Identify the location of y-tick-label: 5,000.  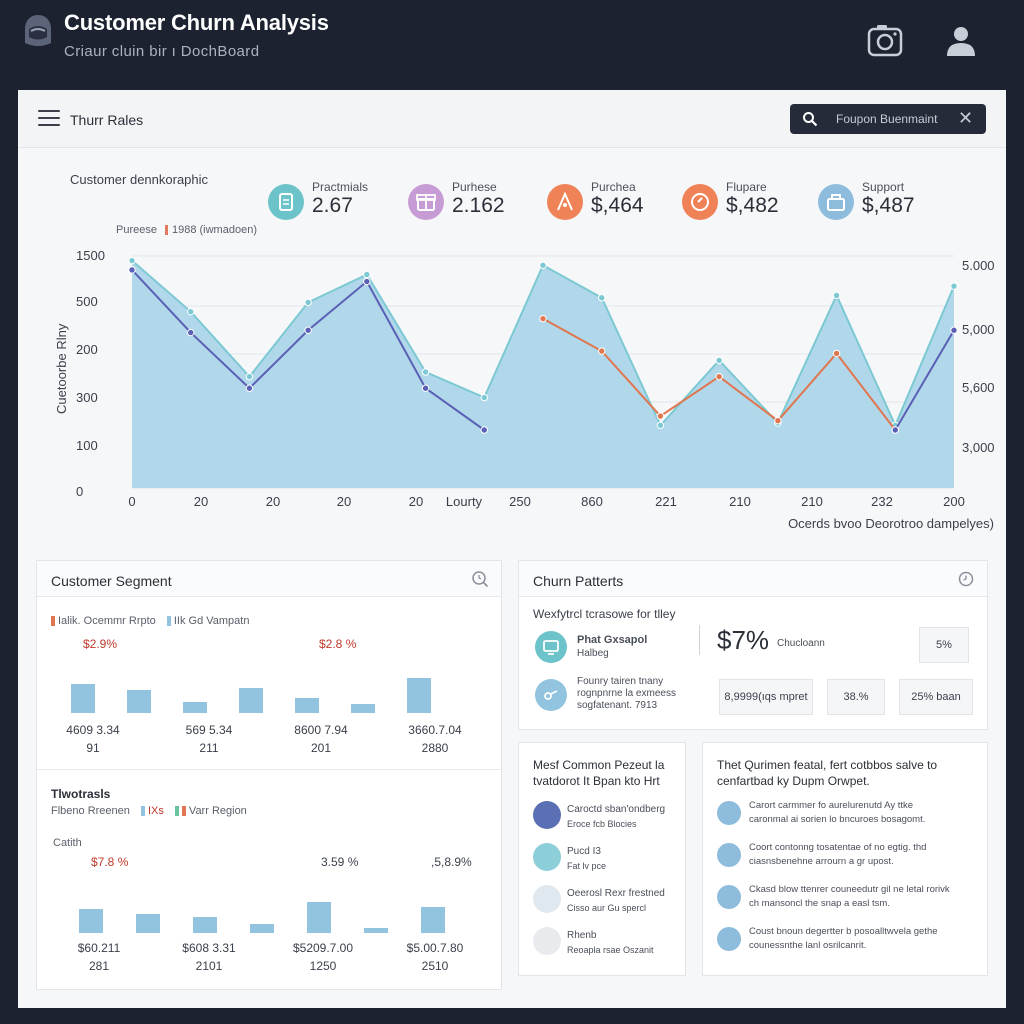
(978, 329).